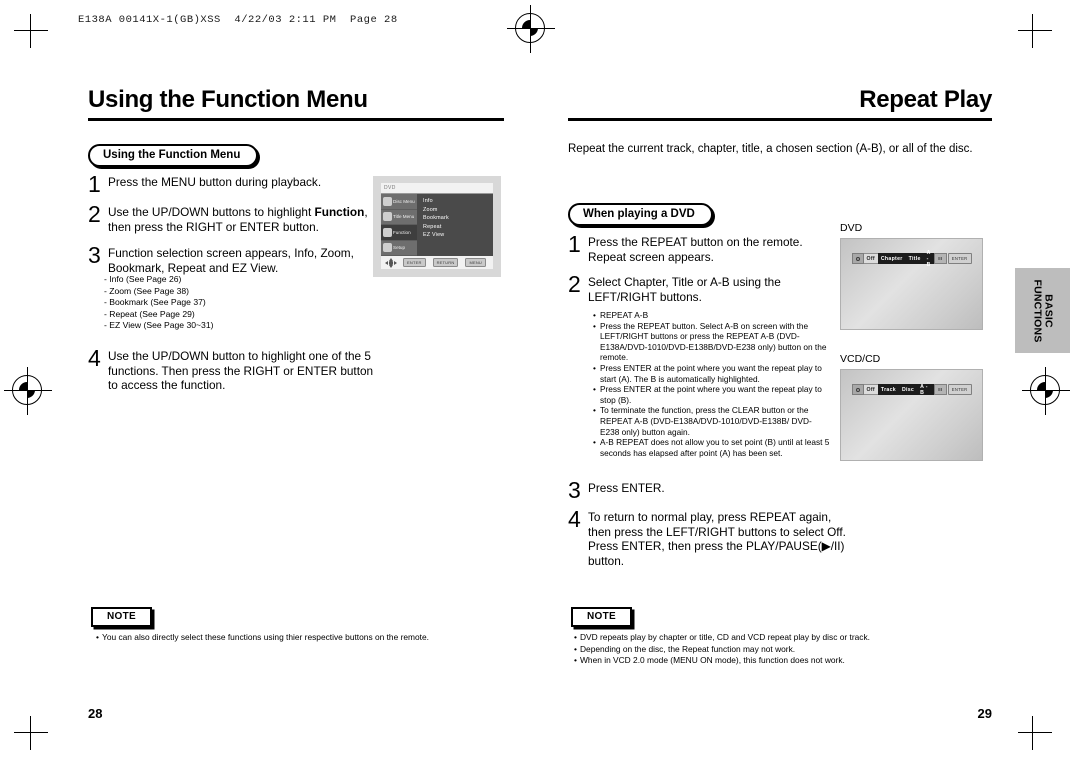 This screenshot has height=763, width=1080. I want to click on page-number: 28, so click(95, 713).